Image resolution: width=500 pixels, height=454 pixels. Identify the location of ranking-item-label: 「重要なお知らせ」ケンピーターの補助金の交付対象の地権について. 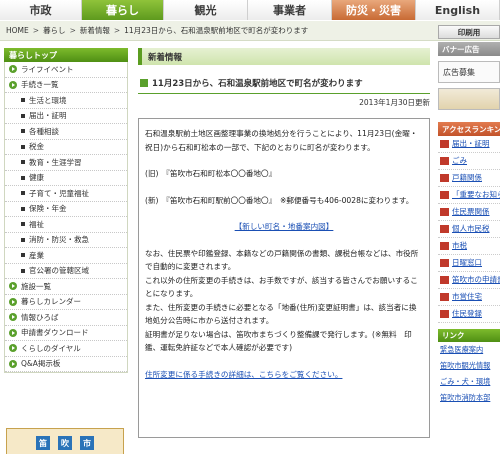
(476, 194).